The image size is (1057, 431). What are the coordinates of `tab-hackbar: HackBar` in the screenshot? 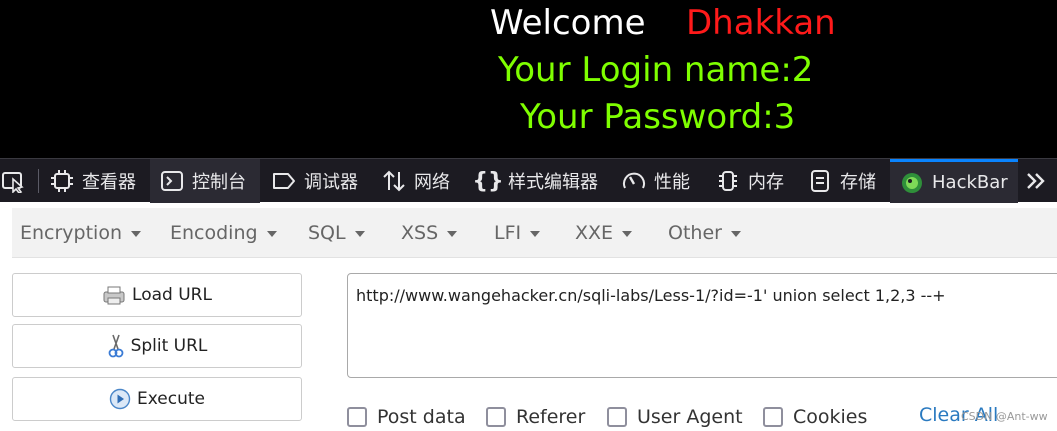 It's located at (954, 181).